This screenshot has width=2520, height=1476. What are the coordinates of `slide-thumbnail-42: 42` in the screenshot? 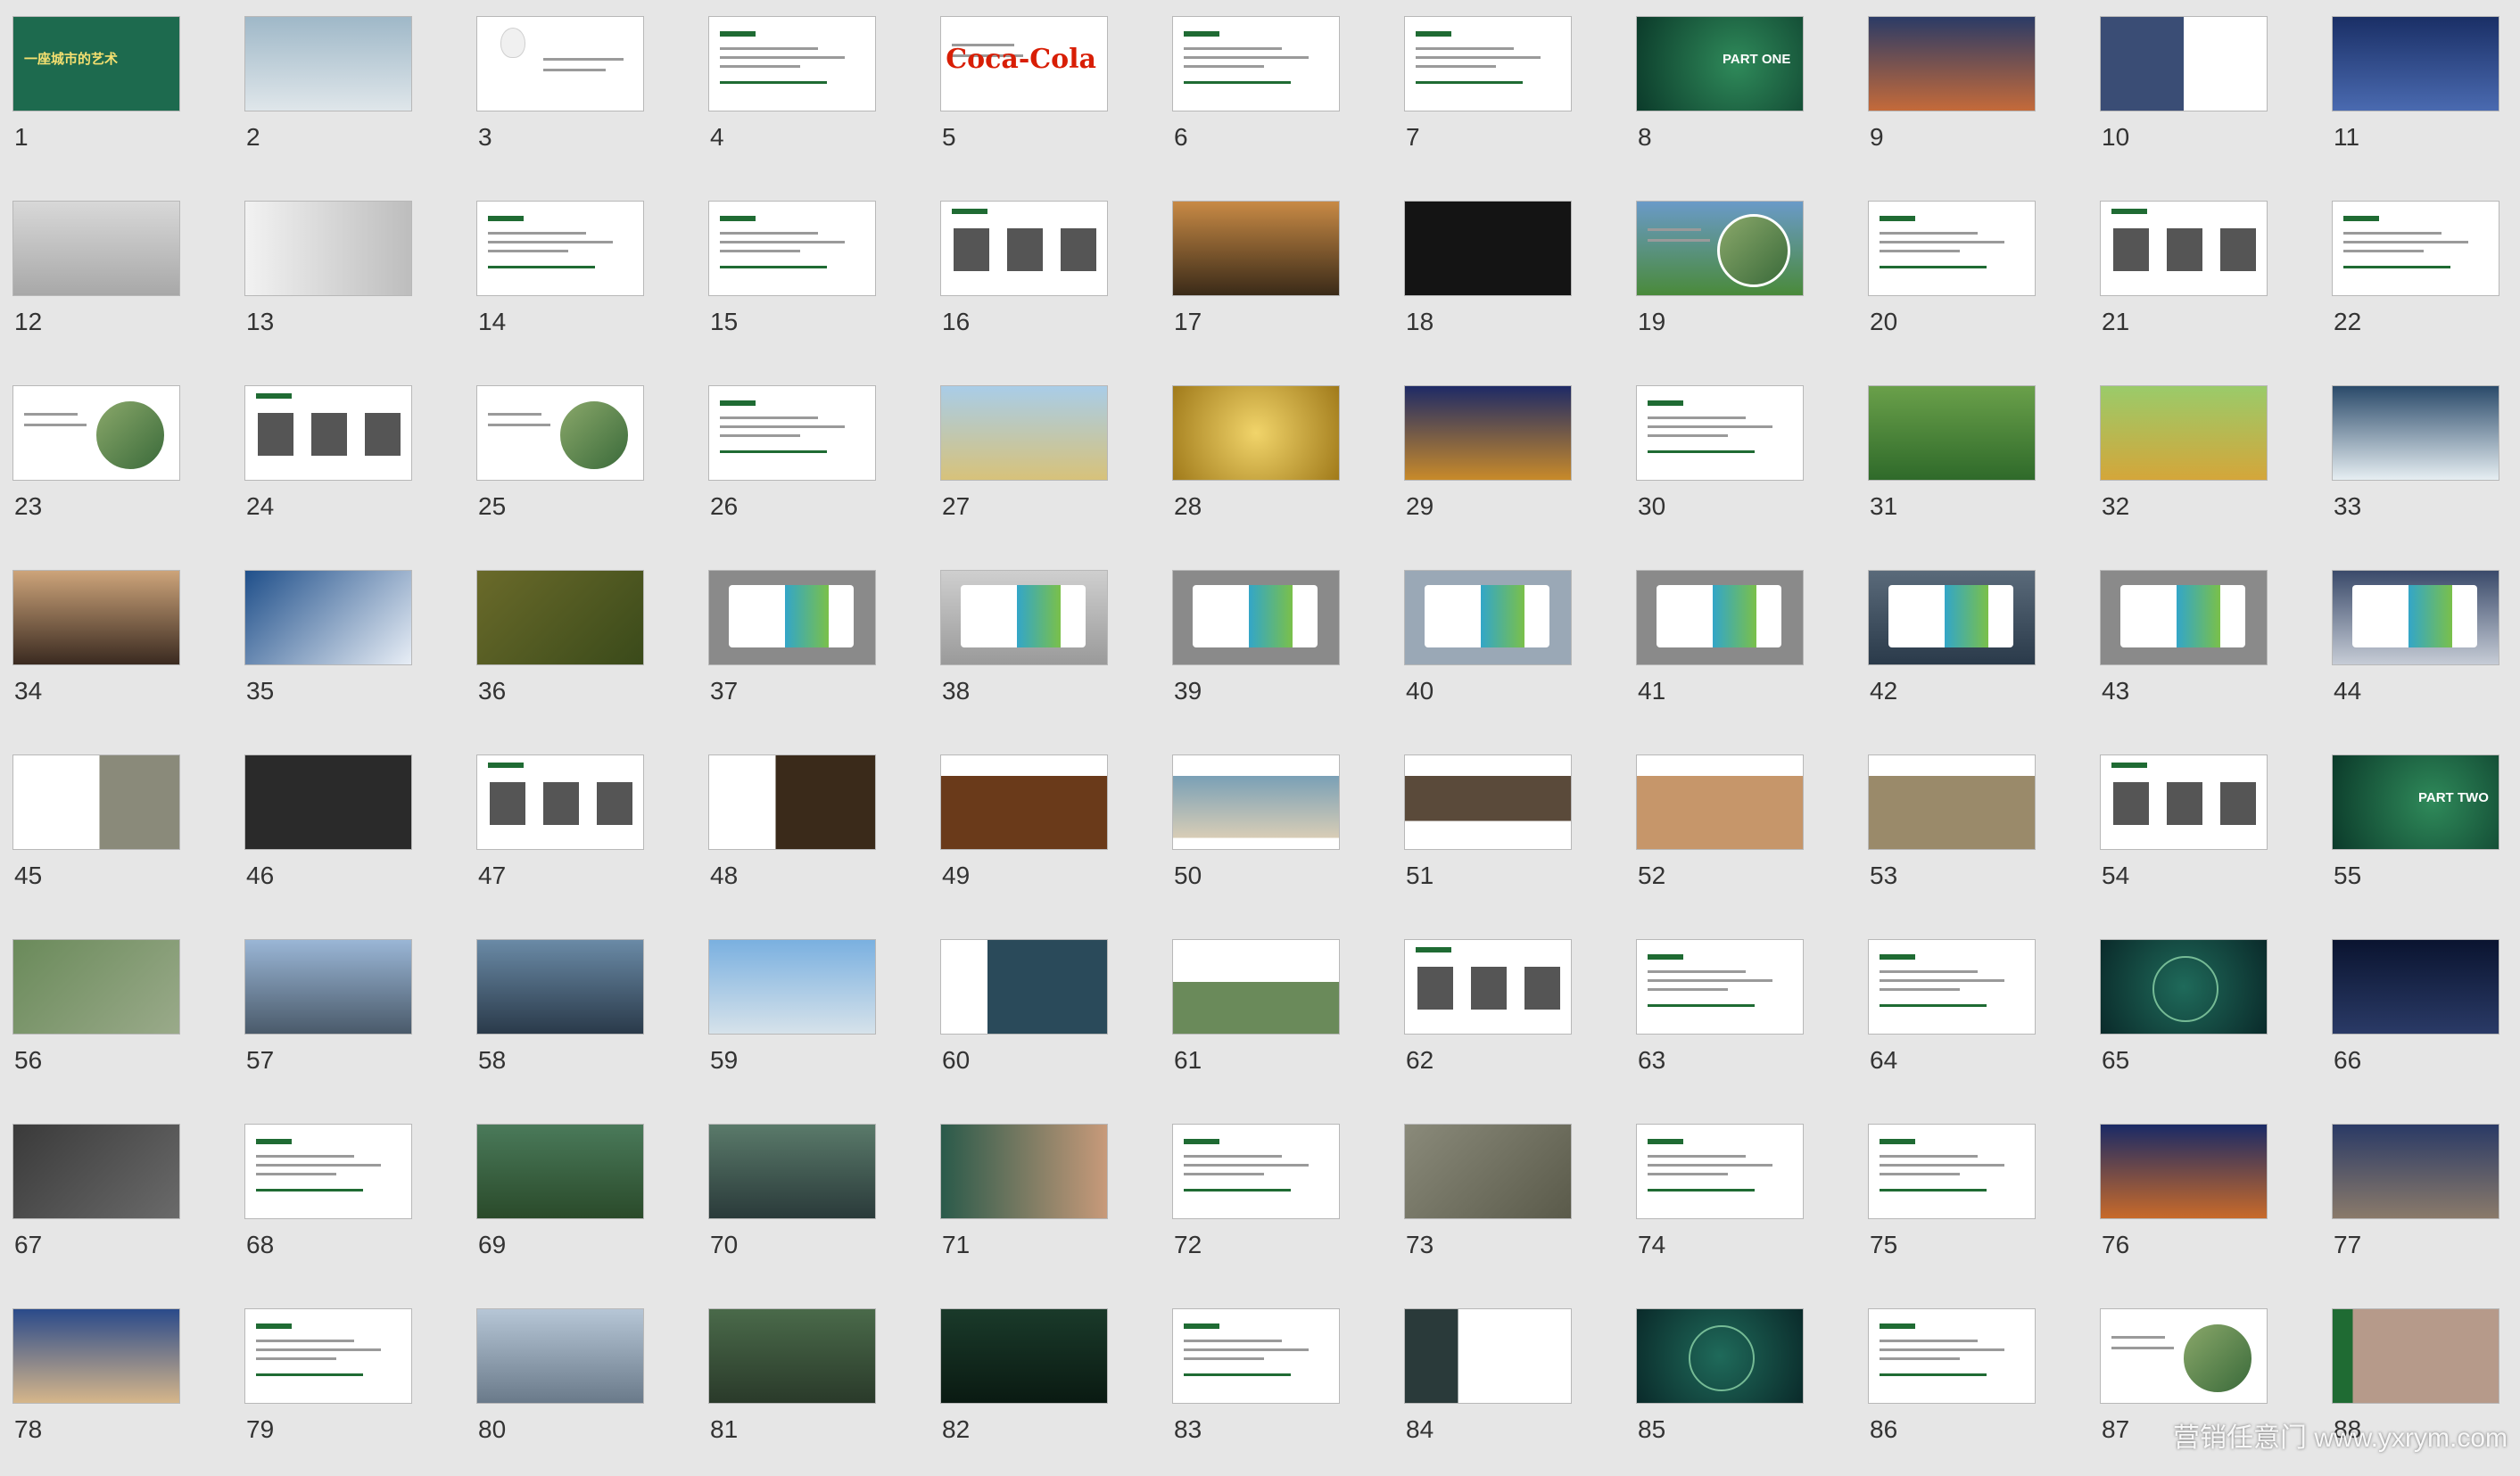 It's located at (1952, 654).